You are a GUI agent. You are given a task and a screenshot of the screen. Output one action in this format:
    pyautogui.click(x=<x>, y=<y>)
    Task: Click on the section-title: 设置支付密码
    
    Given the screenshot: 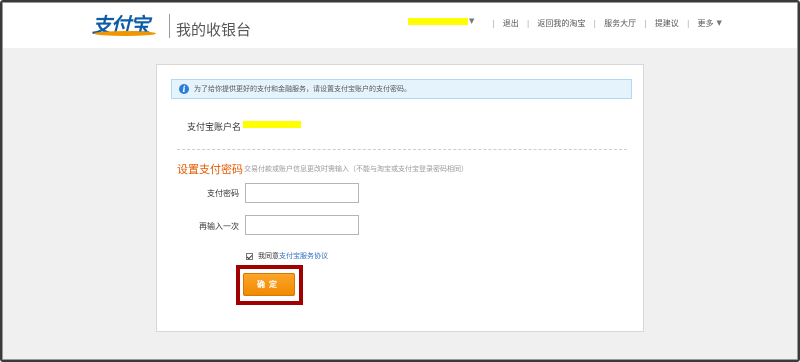 What is the action you would take?
    pyautogui.click(x=210, y=169)
    